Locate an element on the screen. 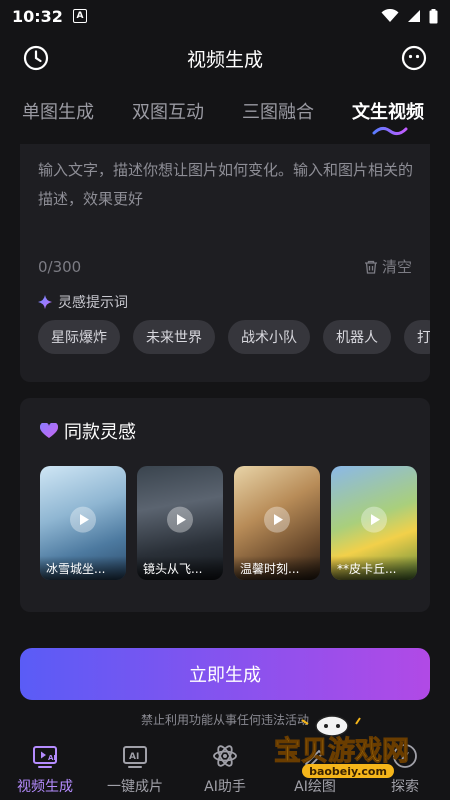  chip-tactical-squad: 战术小队 is located at coordinates (269, 337).